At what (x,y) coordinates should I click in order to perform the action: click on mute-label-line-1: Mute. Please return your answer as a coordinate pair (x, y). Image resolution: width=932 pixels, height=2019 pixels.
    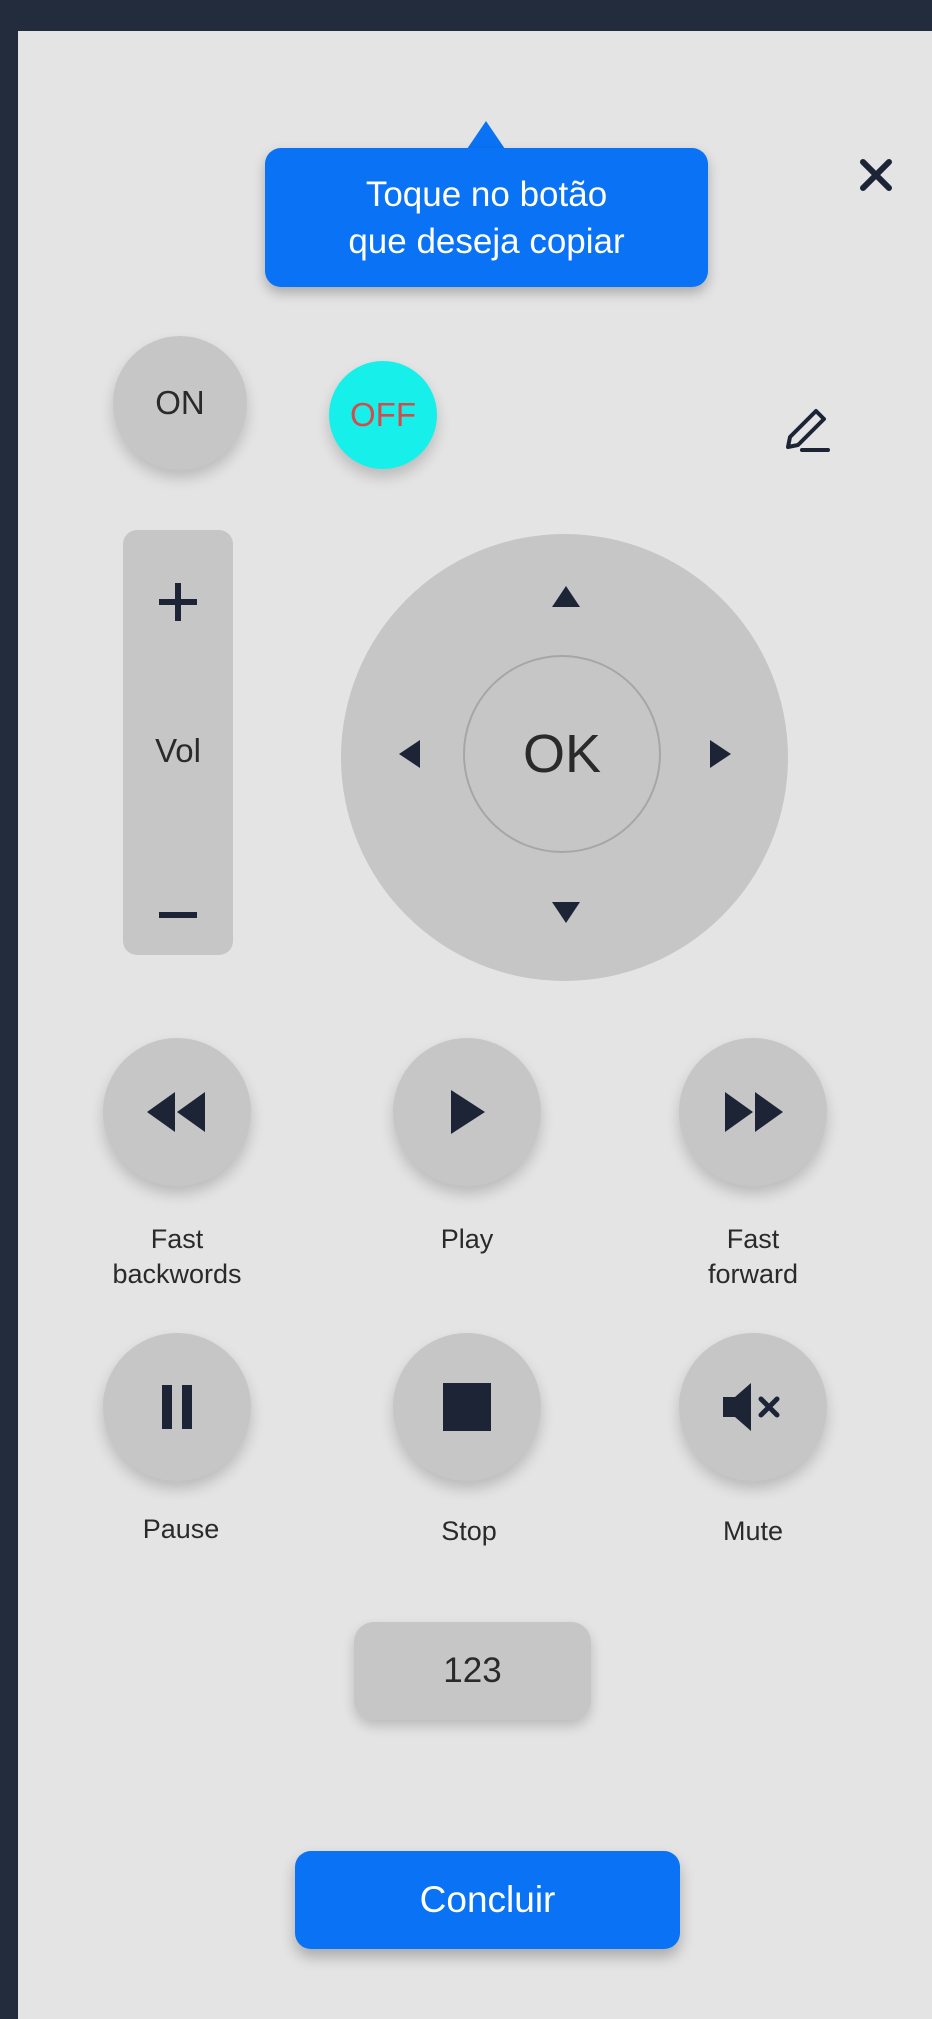
    Looking at the image, I should click on (753, 1531).